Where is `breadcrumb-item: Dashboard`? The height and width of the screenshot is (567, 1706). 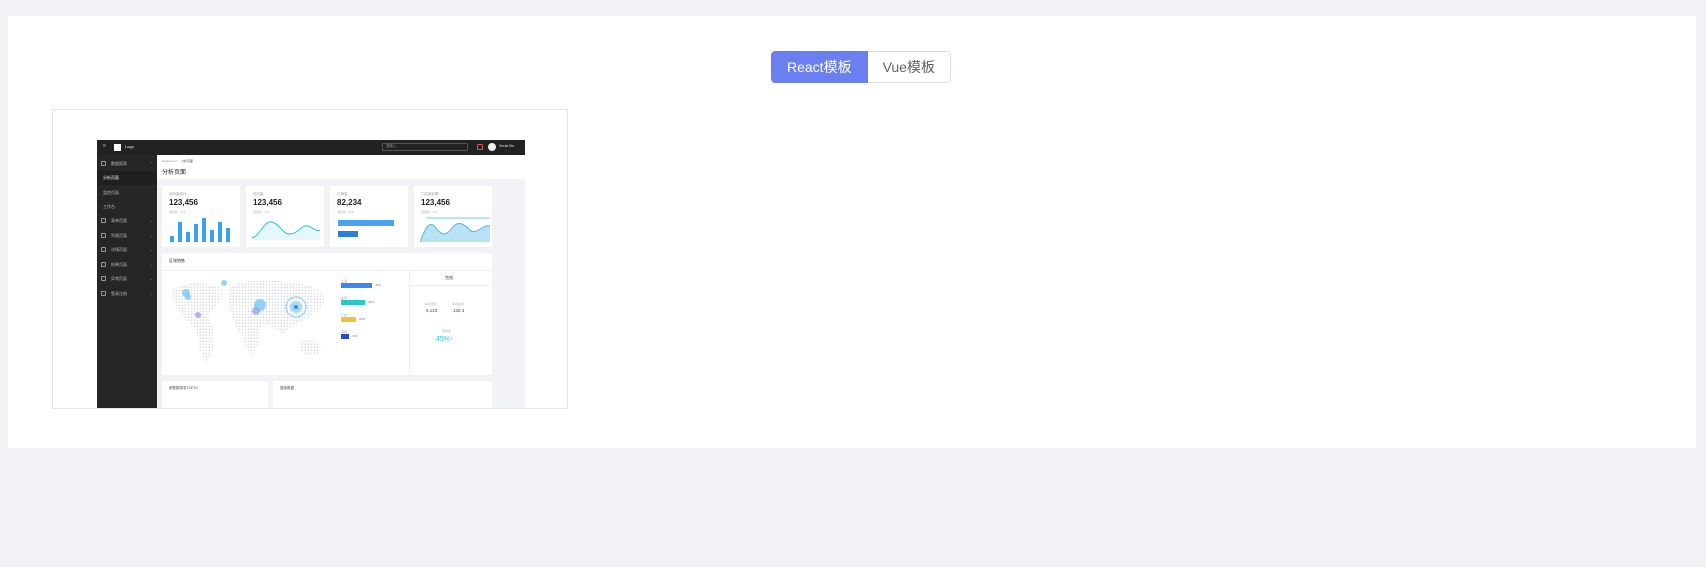 breadcrumb-item: Dashboard is located at coordinates (169, 161).